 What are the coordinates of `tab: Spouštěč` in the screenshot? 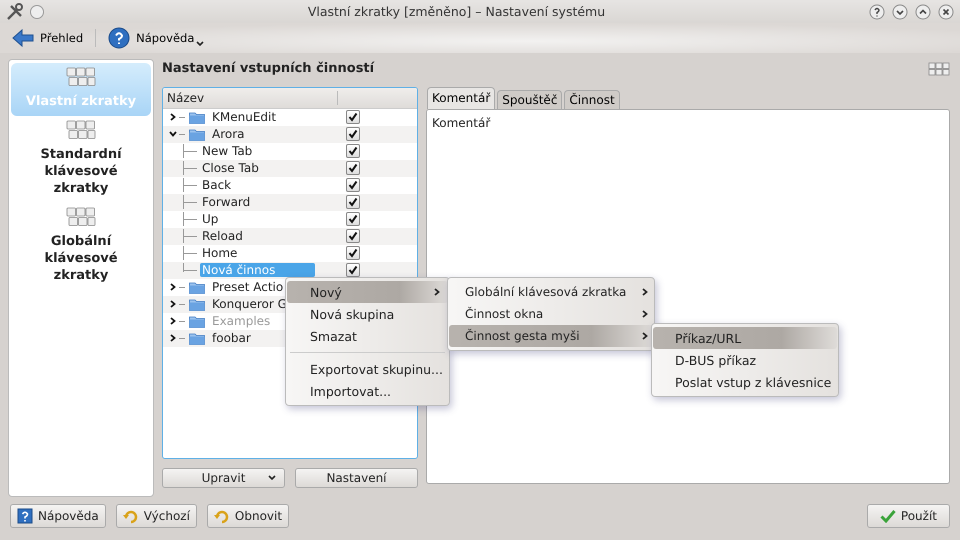 It's located at (529, 99).